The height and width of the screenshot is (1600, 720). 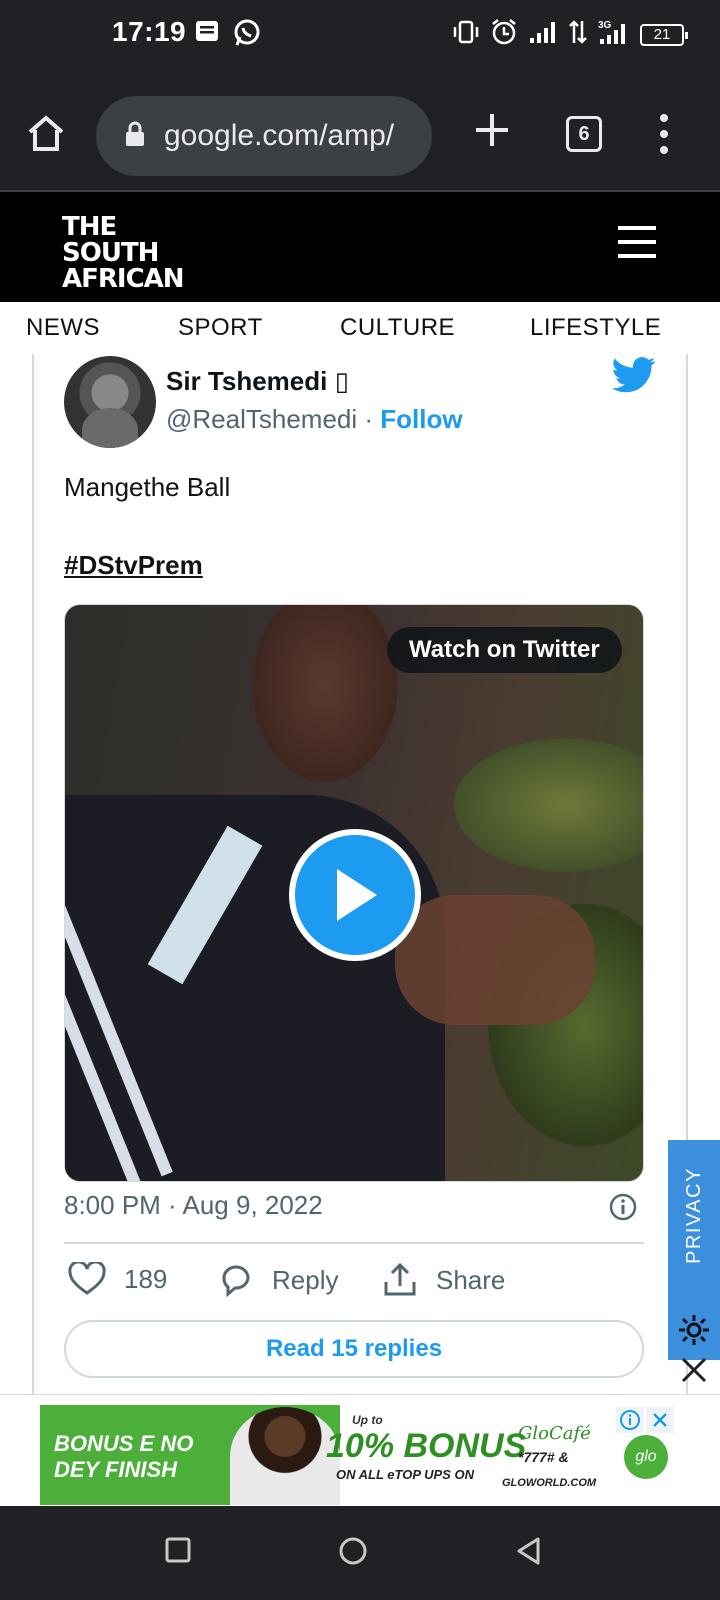 I want to click on ad-close-icon, so click(x=660, y=1420).